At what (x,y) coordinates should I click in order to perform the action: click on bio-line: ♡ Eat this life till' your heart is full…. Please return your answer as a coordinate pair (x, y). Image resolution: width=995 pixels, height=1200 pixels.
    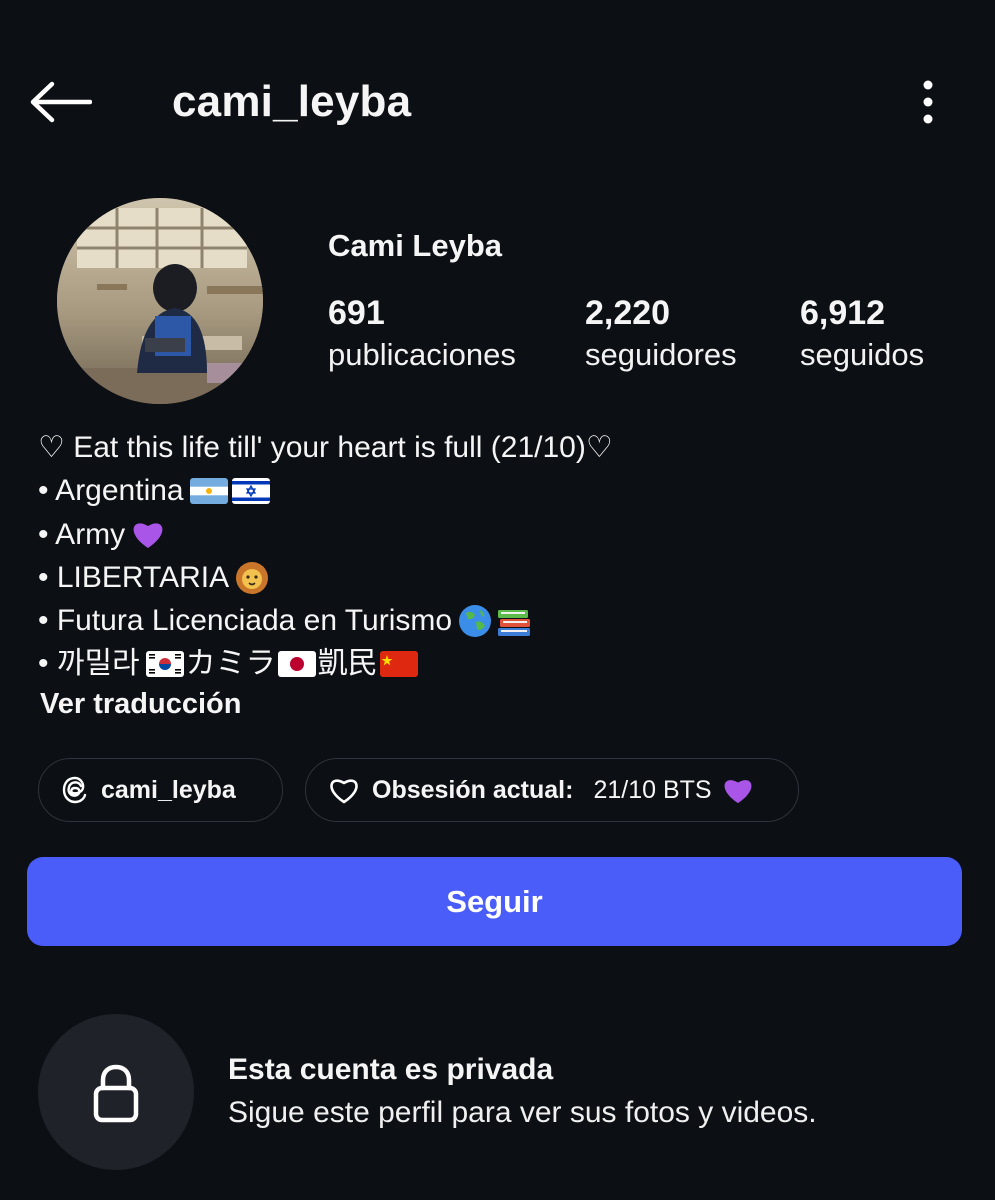
    Looking at the image, I should click on (503, 447).